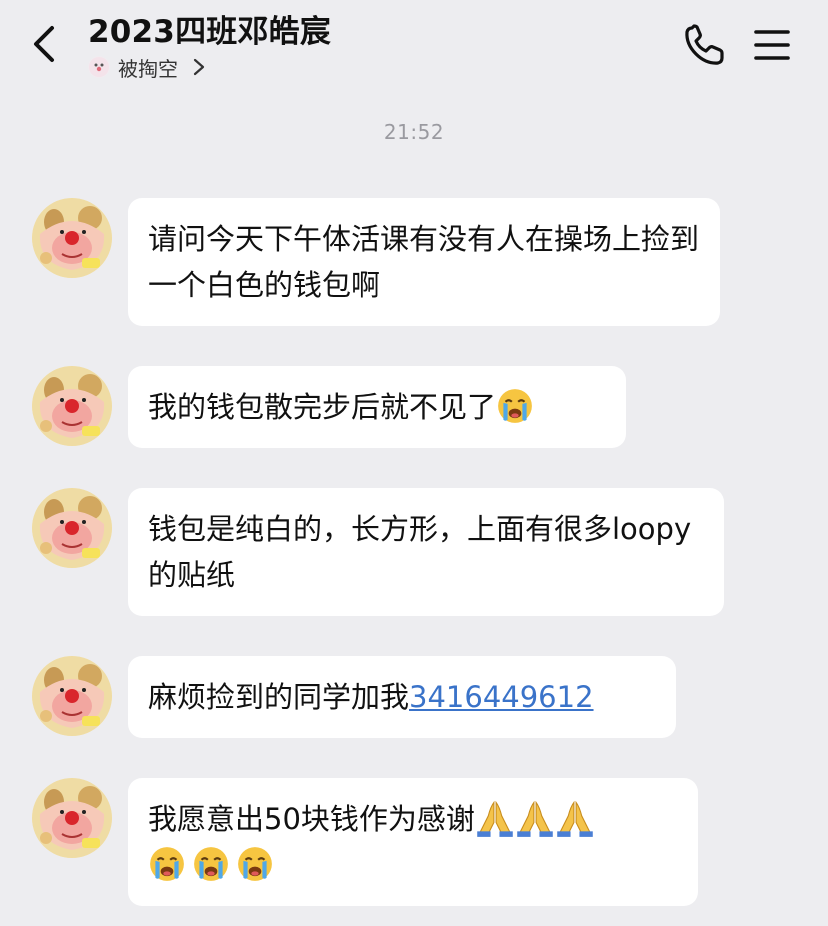 The height and width of the screenshot is (926, 828). Describe the element at coordinates (279, 697) in the screenshot. I see `message-text: 麻烦捡到的同学加我` at that location.